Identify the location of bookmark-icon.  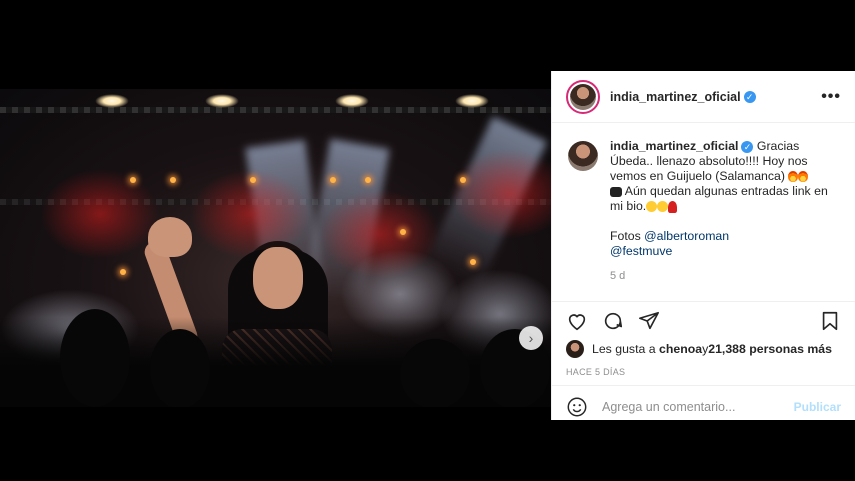
(830, 321).